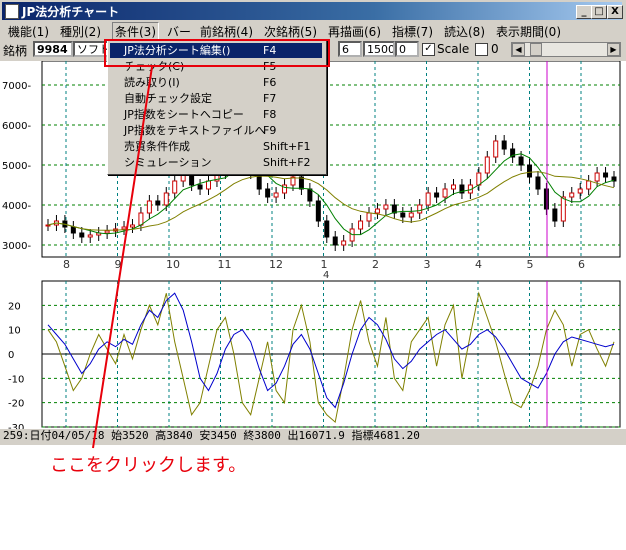  Describe the element at coordinates (518, 49) in the screenshot. I see `scroll-left-icon: ◀` at that location.